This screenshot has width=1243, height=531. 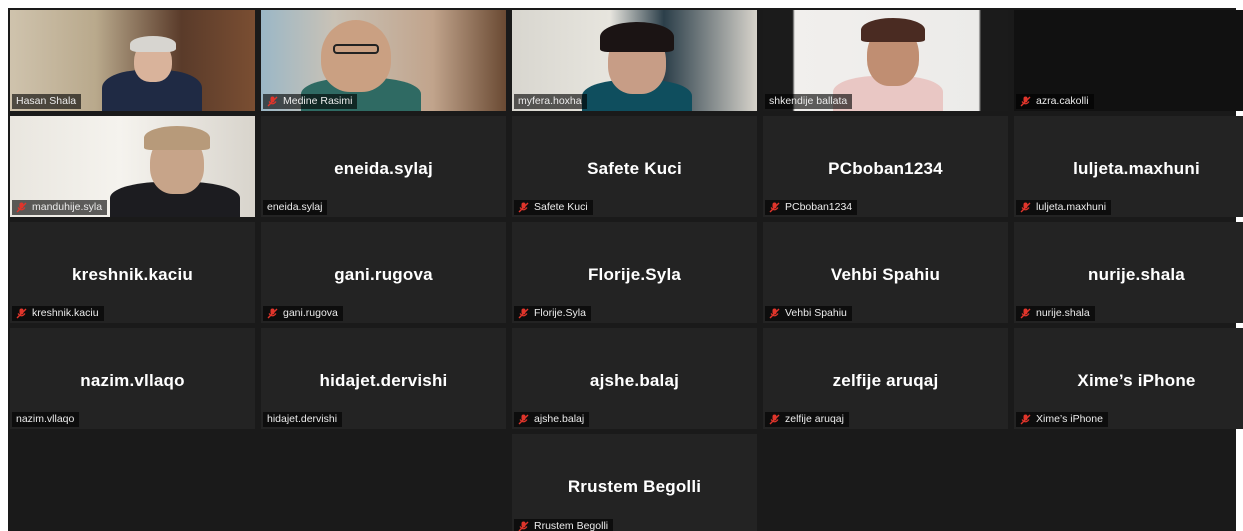 I want to click on participant-display-name: hidajet.dervishi, so click(x=383, y=380).